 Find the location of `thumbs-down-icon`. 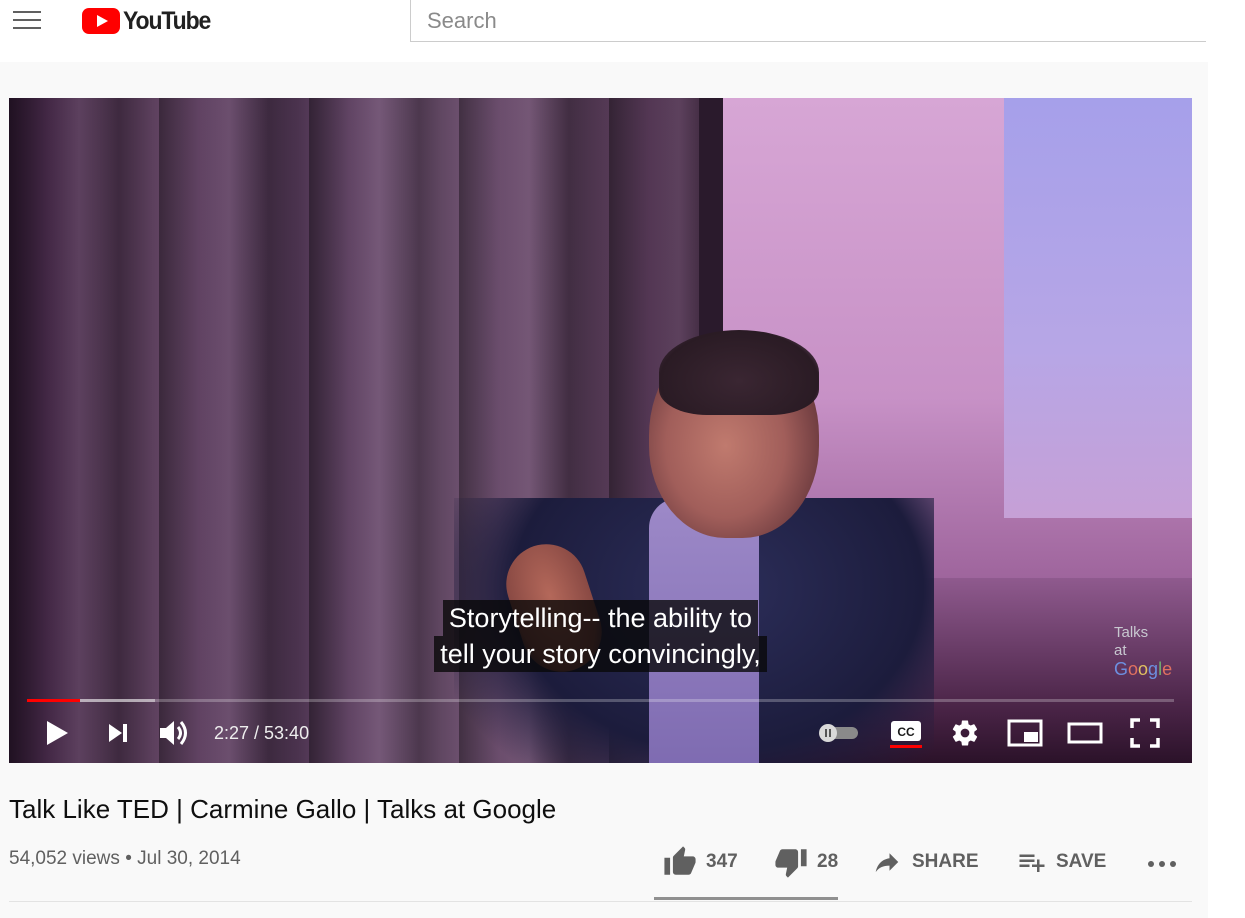

thumbs-down-icon is located at coordinates (791, 863).